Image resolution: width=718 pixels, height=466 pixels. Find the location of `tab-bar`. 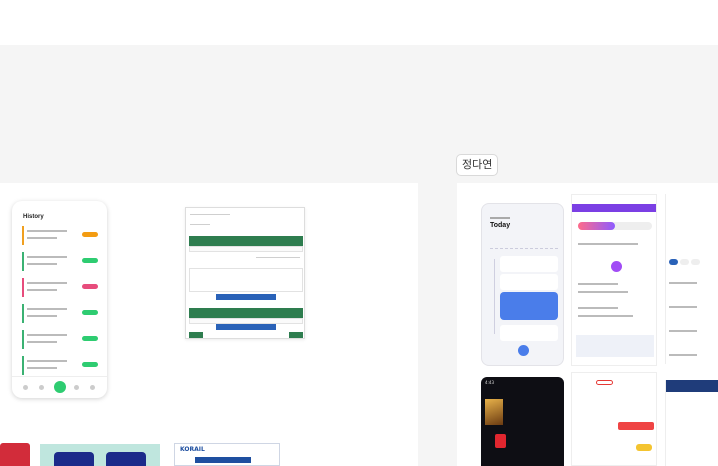

tab-bar is located at coordinates (614, 208).